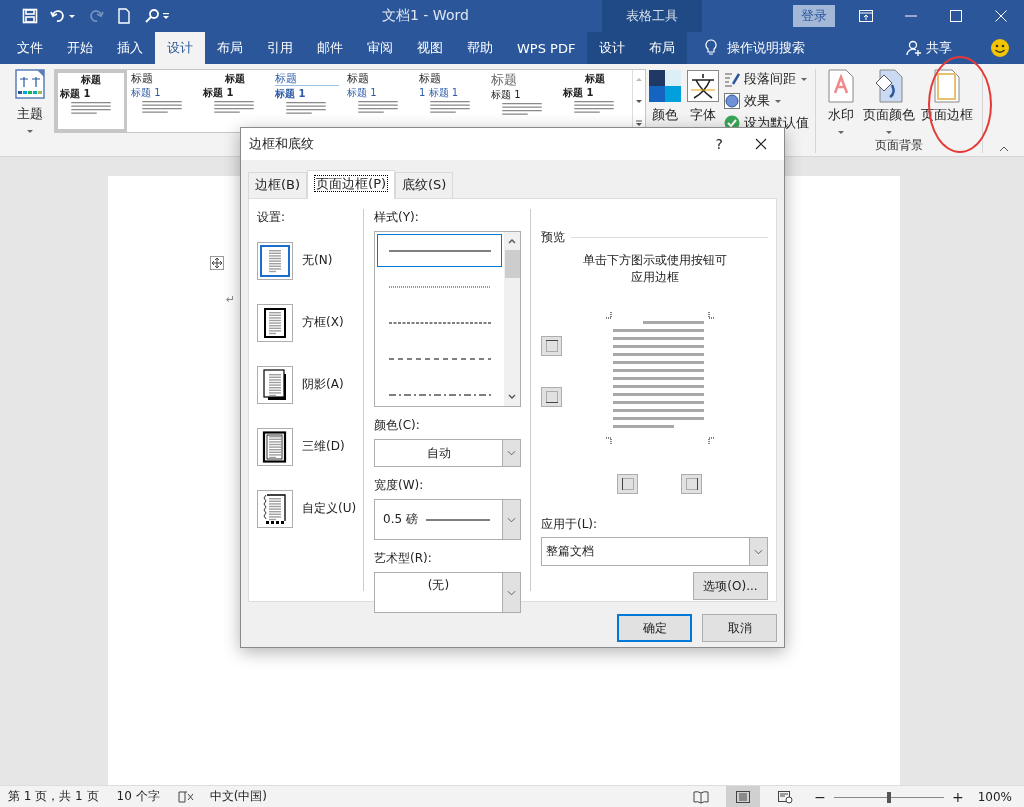 The image size is (1024, 807). Describe the element at coordinates (766, 79) in the screenshot. I see `paragraph-spacing-button: 段落间距` at that location.